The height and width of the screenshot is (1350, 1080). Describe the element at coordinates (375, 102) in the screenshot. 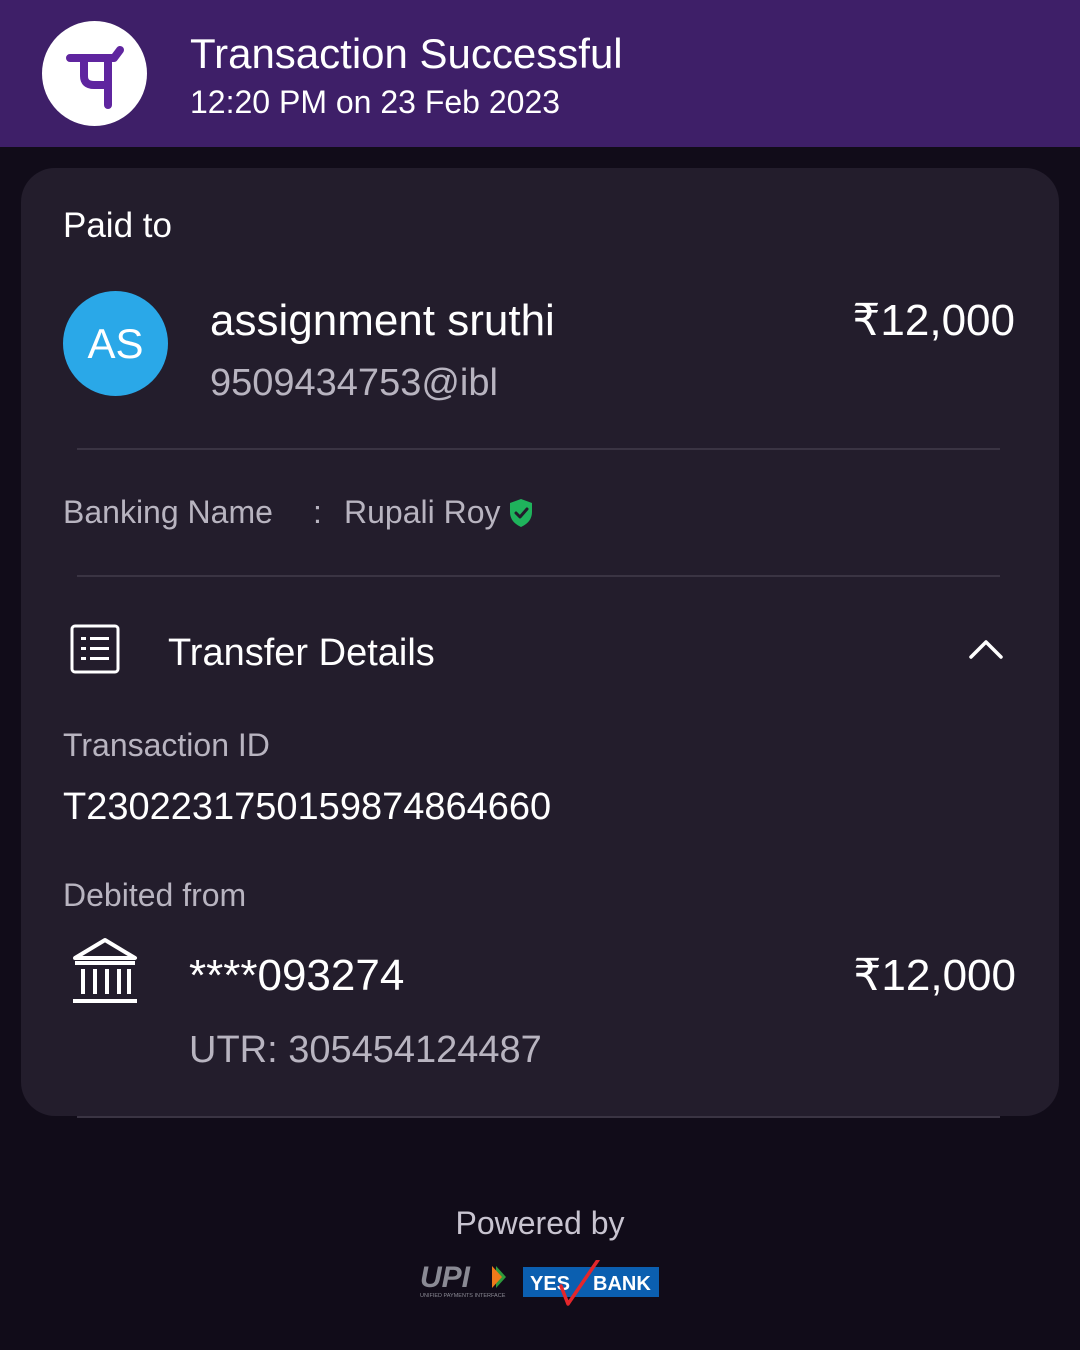

I see `transaction-datetime: 12:20 PM on 23 Feb 2023` at that location.